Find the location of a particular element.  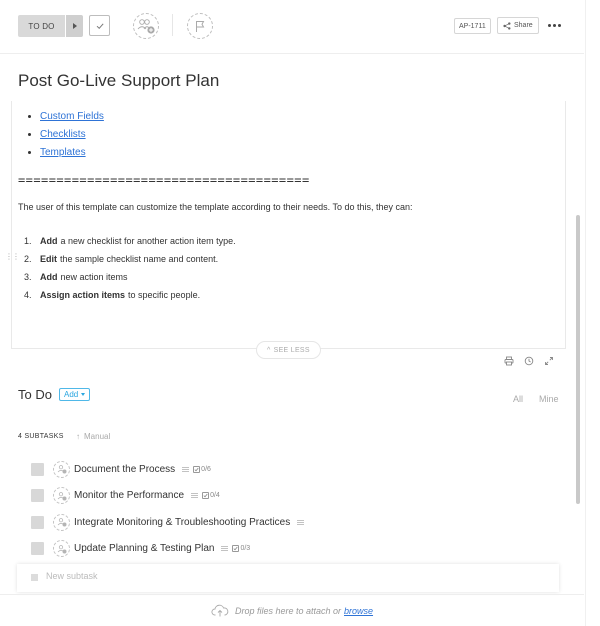

subtask-count: 4 SUBTASKS is located at coordinates (41, 436).